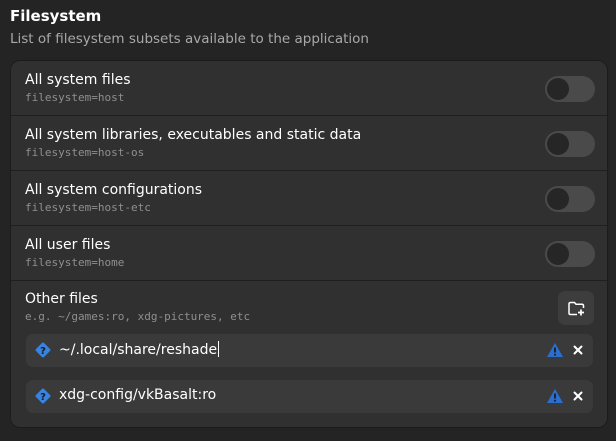  I want to click on row-title: All system files, so click(78, 80).